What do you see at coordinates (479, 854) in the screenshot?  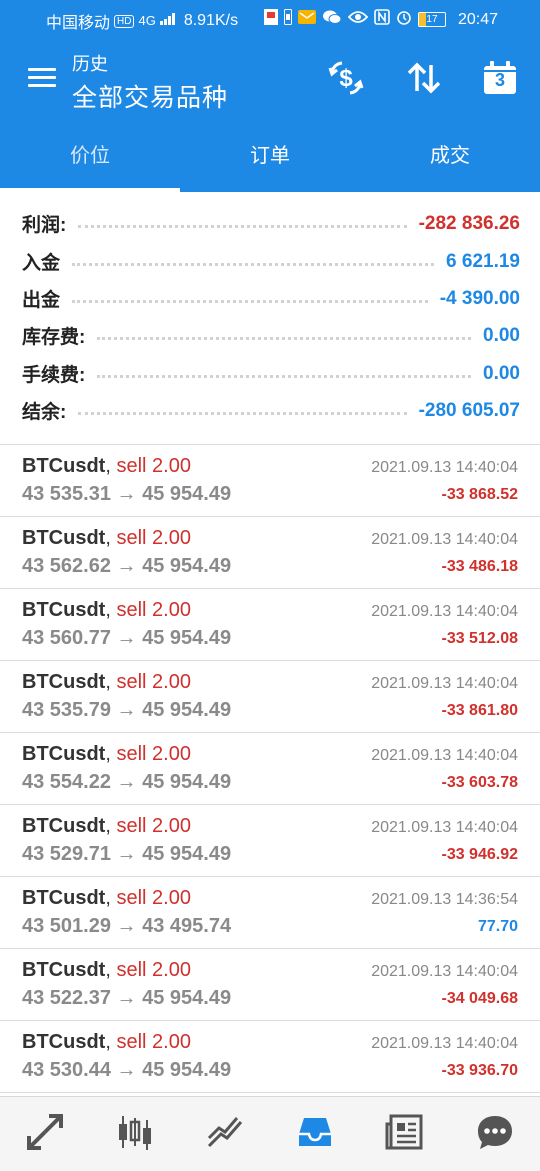 I see `deal-profit: -33 946.92` at bounding box center [479, 854].